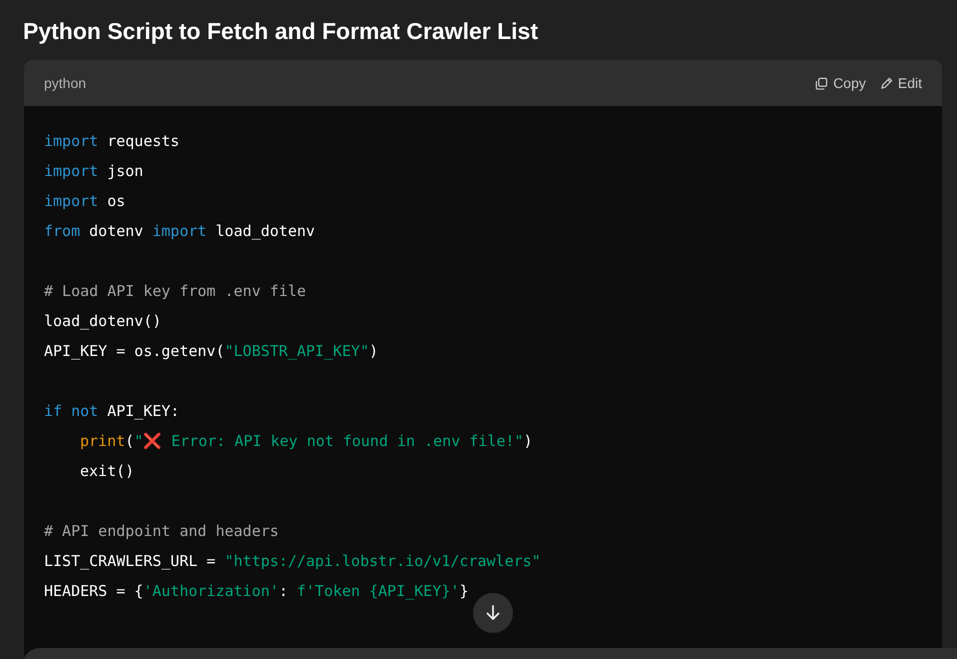  I want to click on code-line: if not API_KEY:, so click(112, 411).